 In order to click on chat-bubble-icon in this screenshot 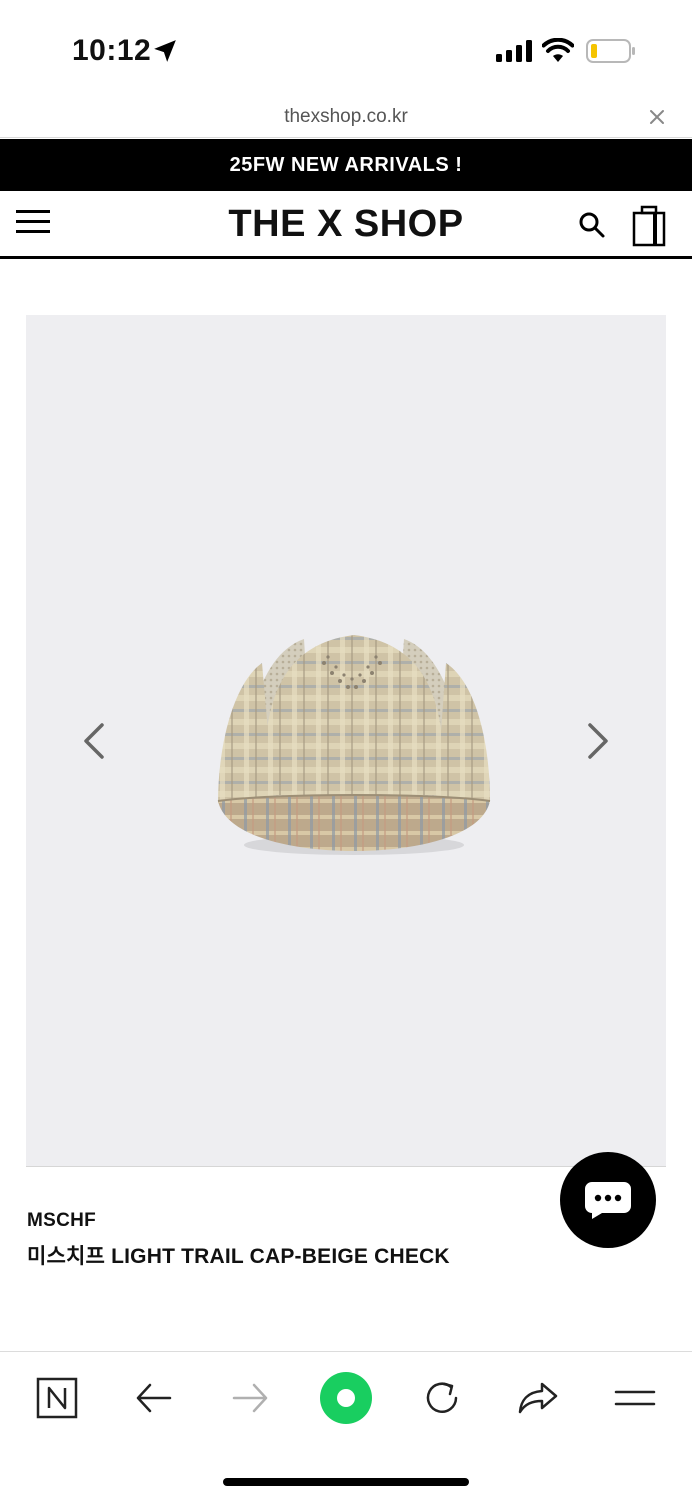, I will do `click(608, 1200)`.